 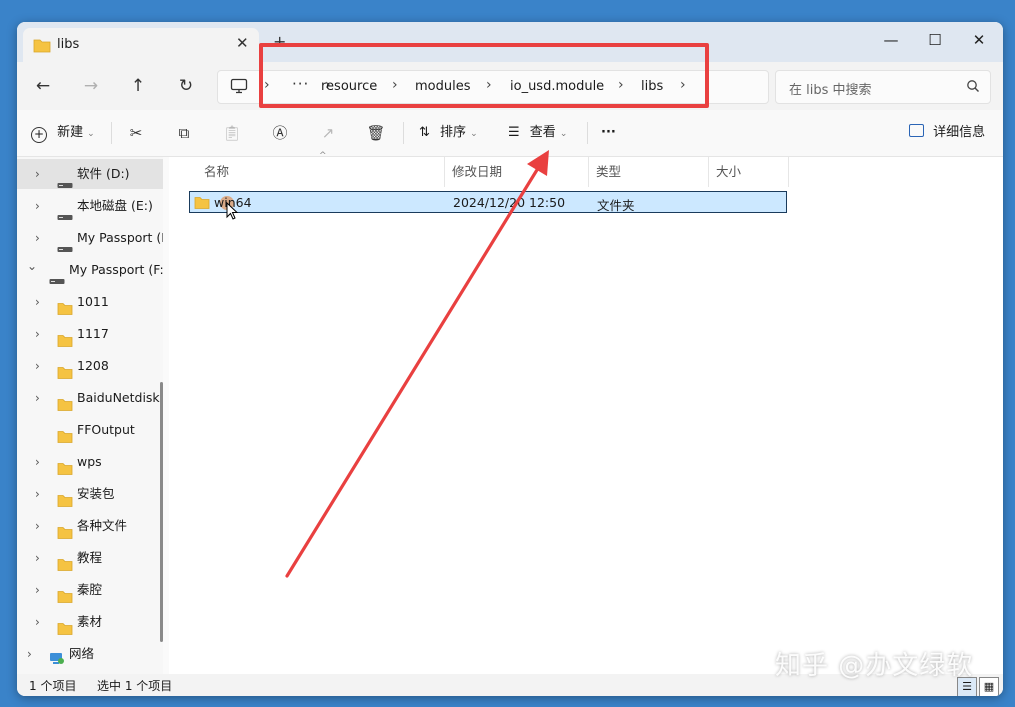 I want to click on sort-icon: ⇅, so click(x=424, y=132).